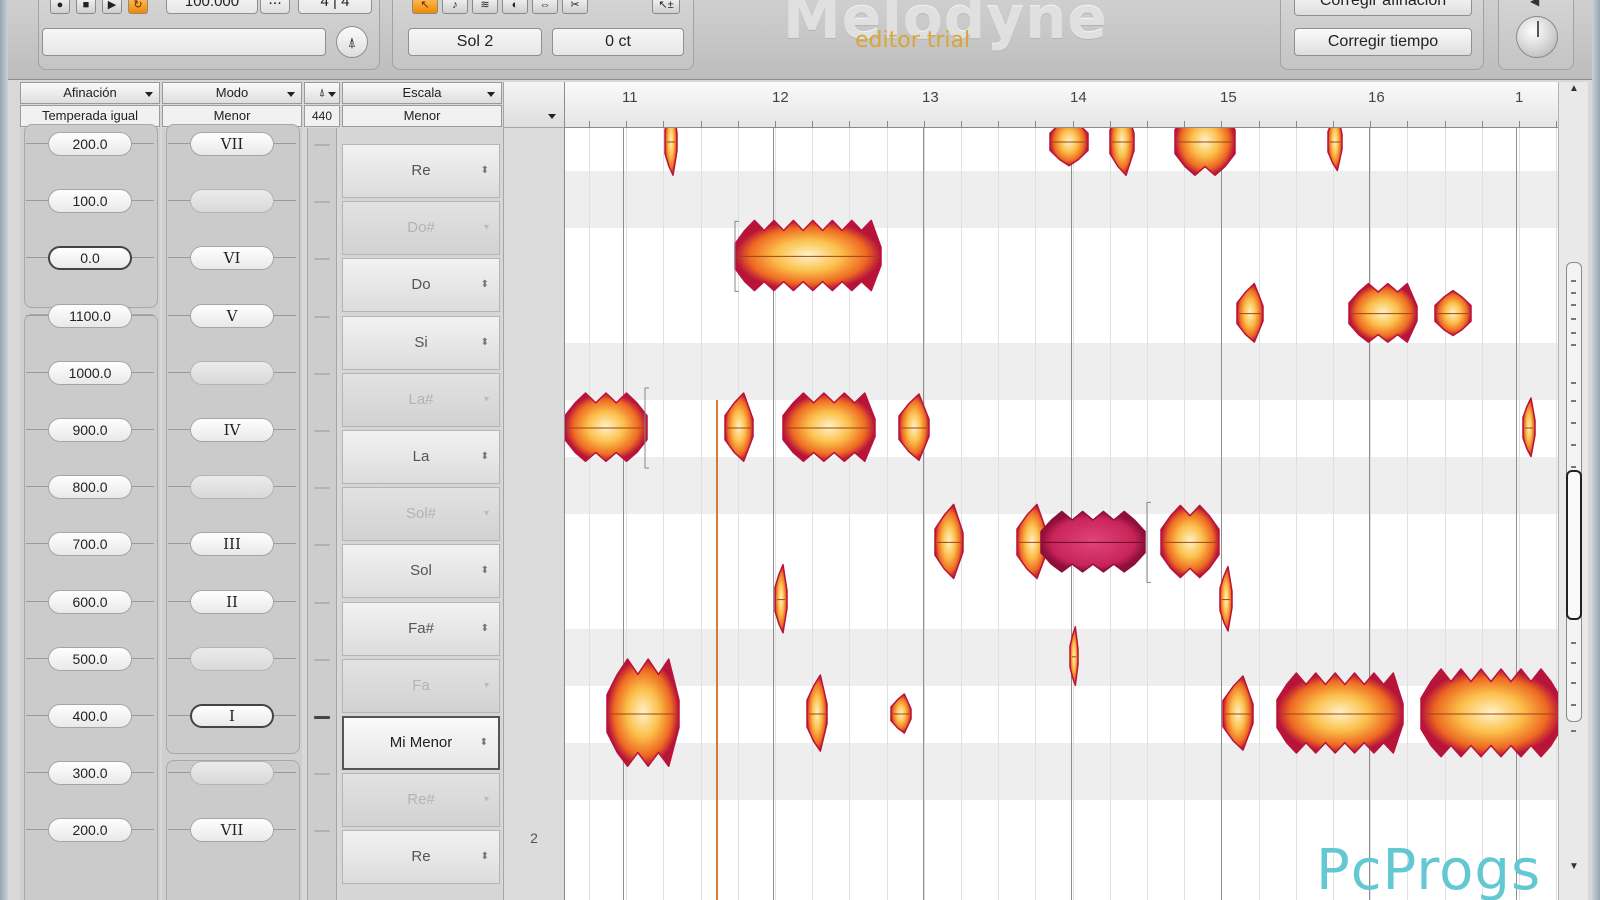 This screenshot has width=1600, height=900. I want to click on volume-knob, so click(1537, 37).